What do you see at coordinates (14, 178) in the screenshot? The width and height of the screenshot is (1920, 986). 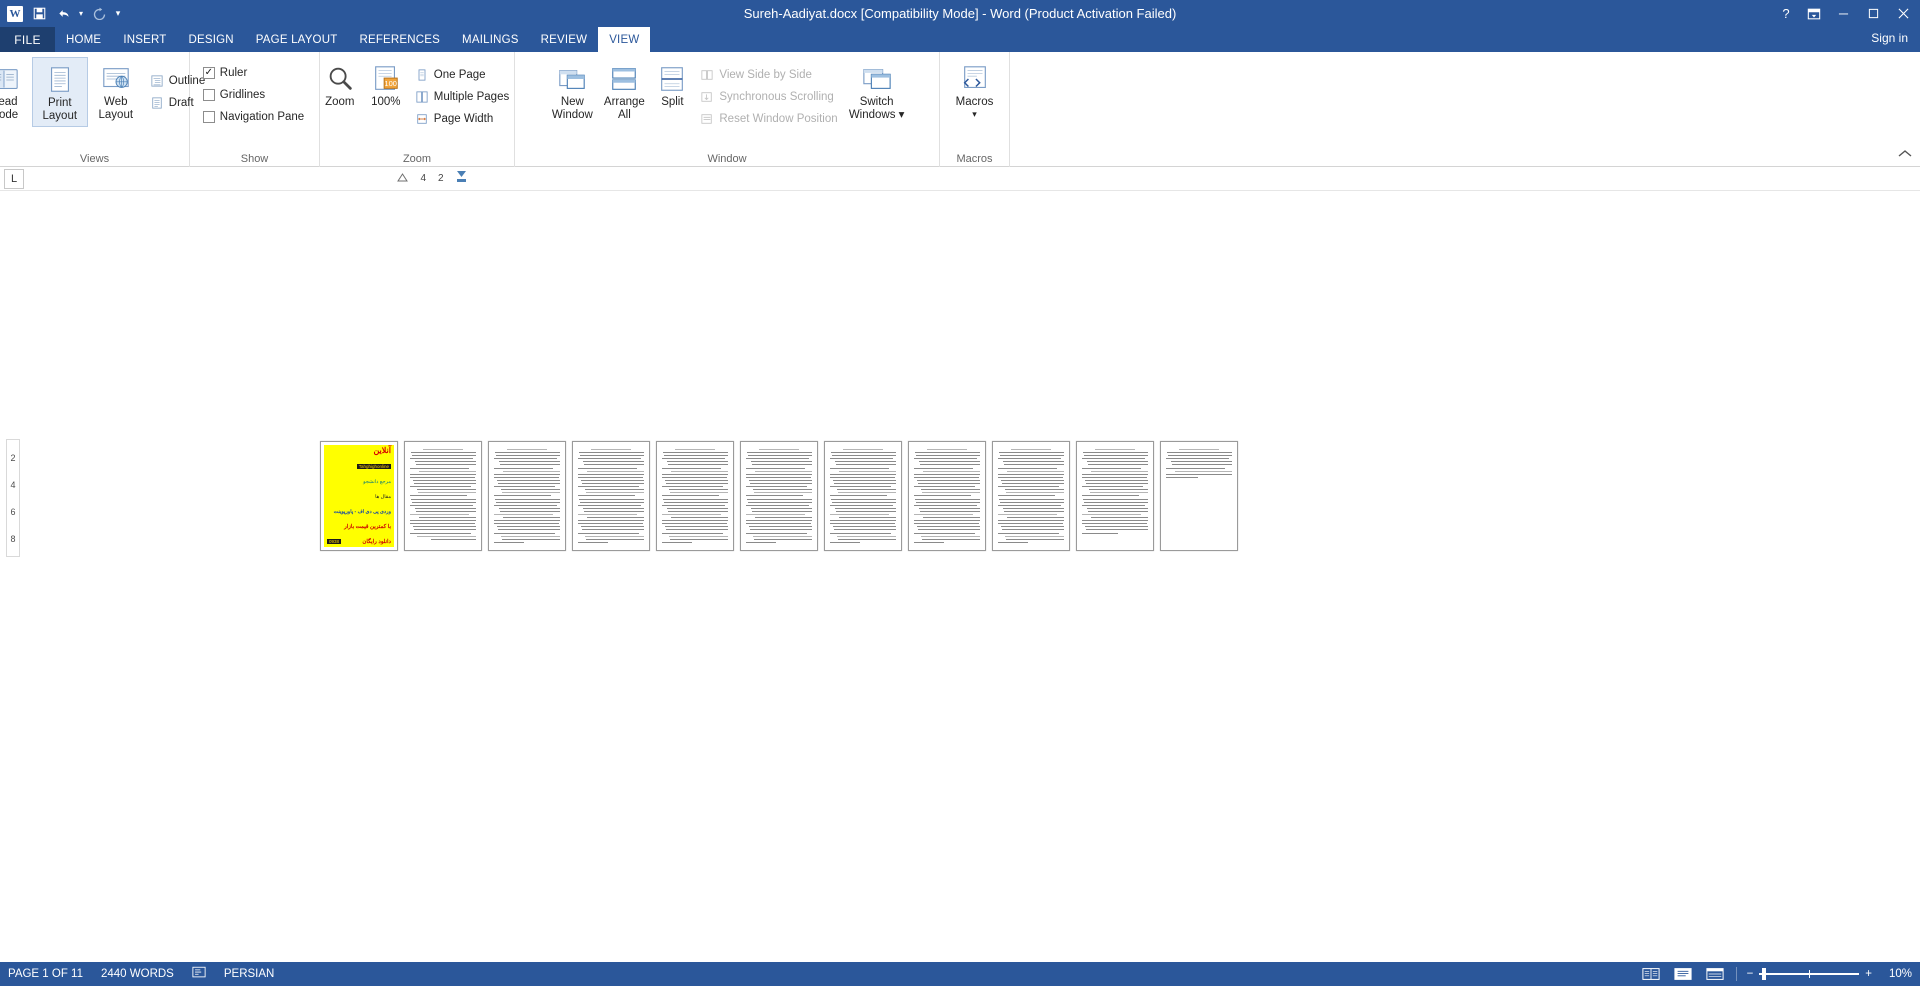 I see `tab-stop-selector: L` at bounding box center [14, 178].